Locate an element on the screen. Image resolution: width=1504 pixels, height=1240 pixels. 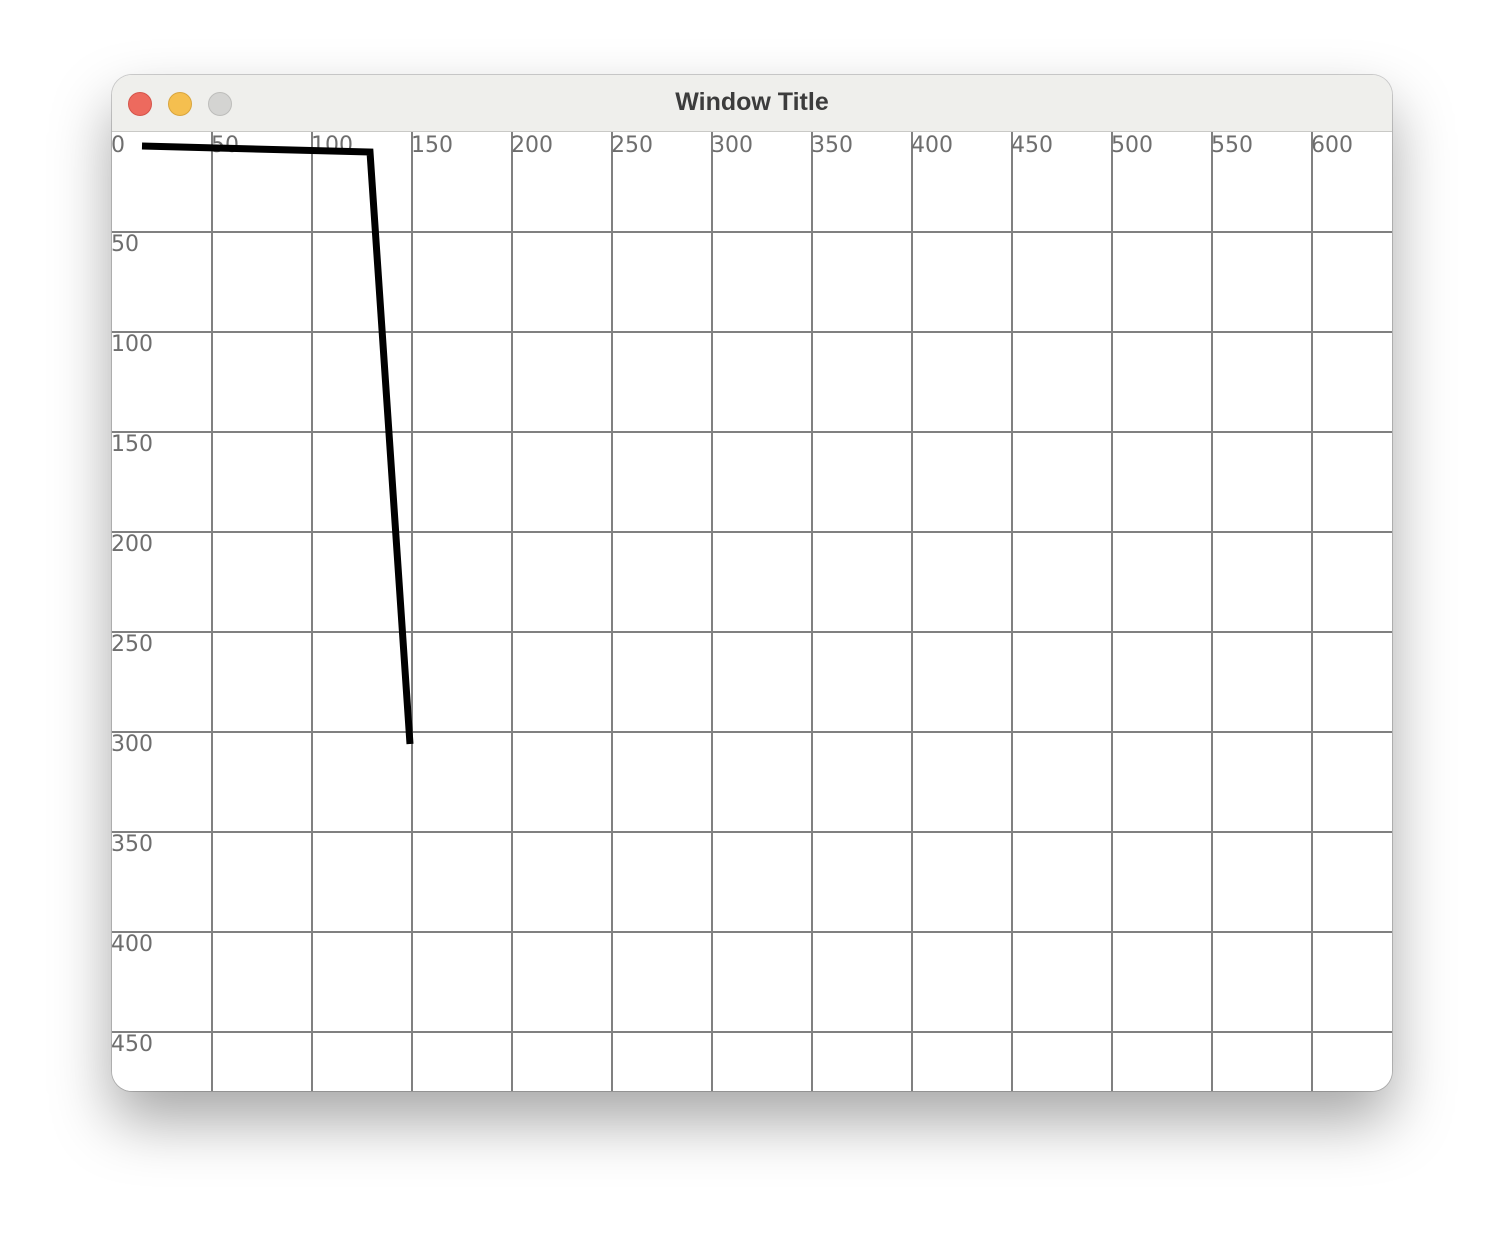
x-tick-label: 150 is located at coordinates (432, 145).